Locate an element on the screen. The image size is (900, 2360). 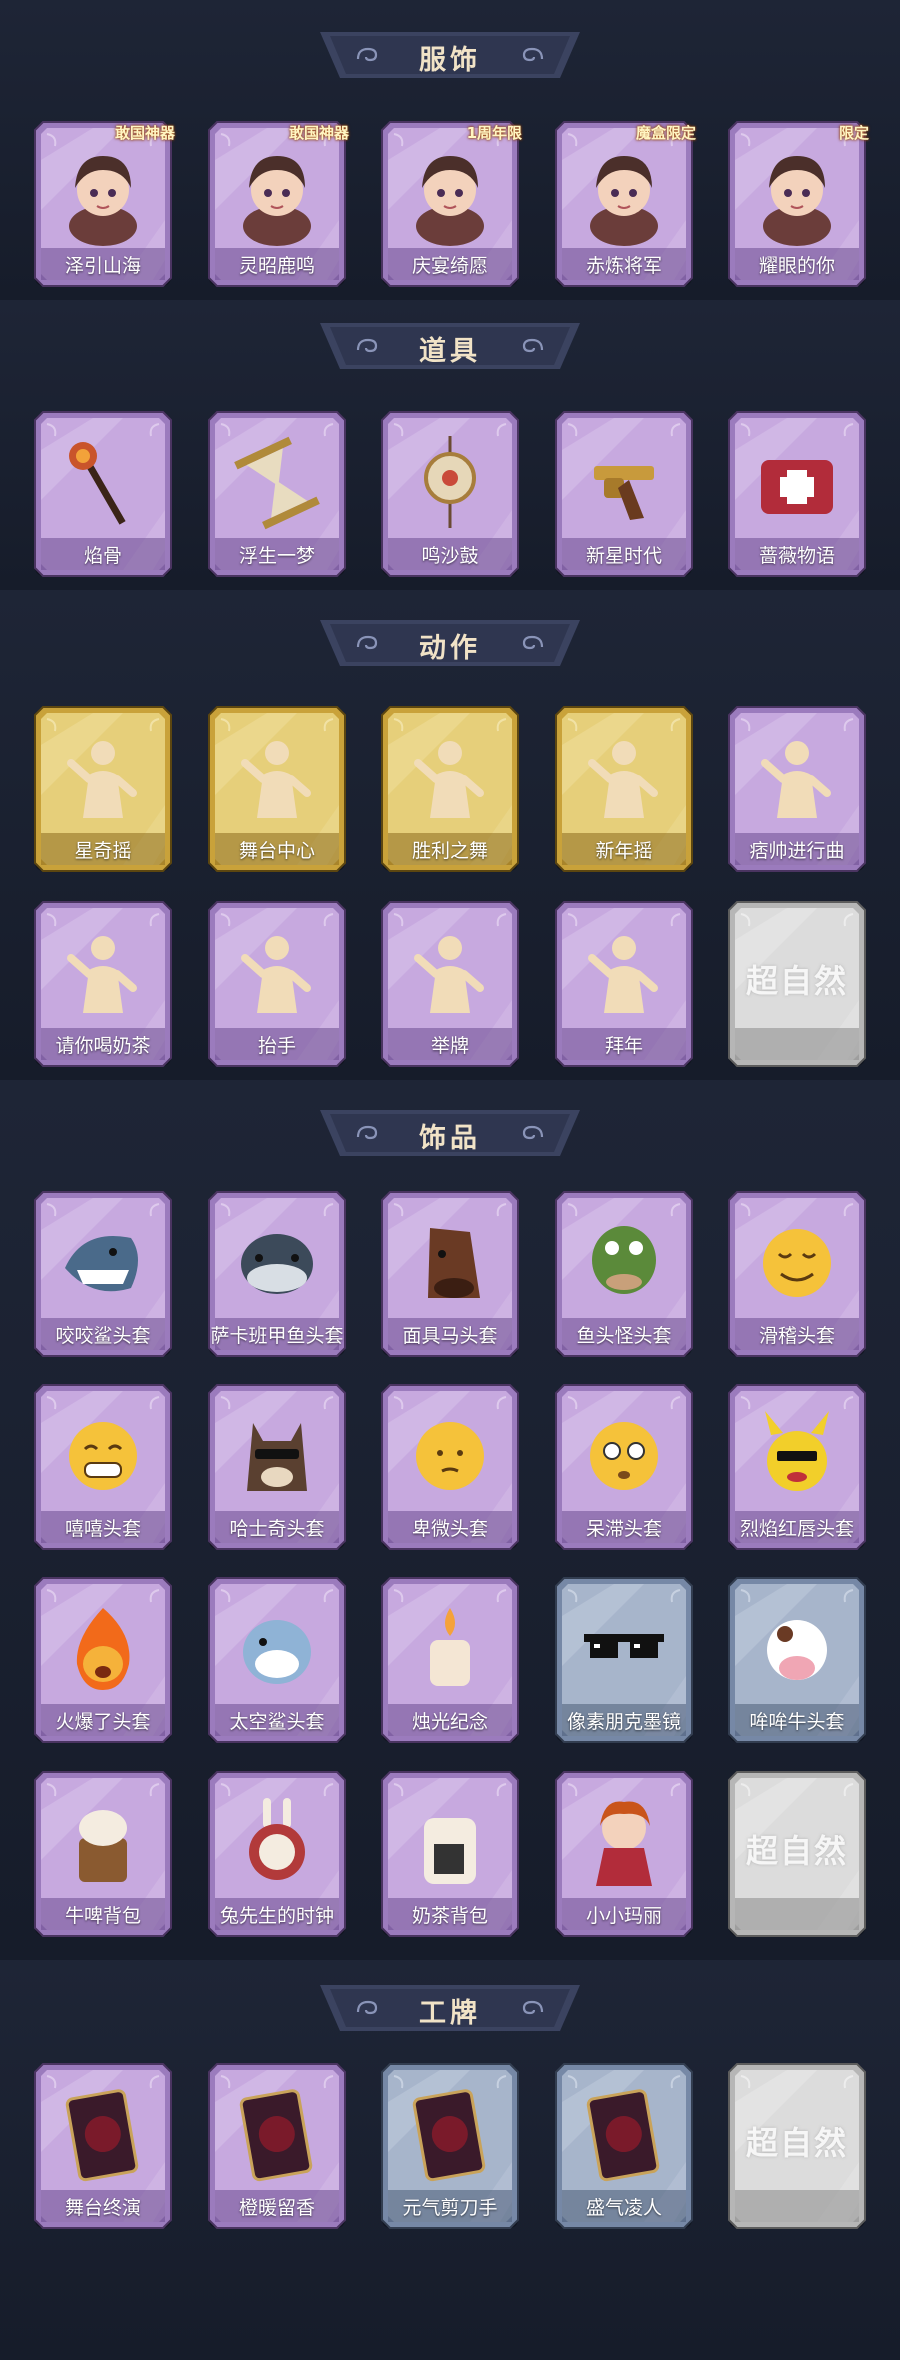
reward-name: 哞哞牛头套 is located at coordinates (797, 1722).